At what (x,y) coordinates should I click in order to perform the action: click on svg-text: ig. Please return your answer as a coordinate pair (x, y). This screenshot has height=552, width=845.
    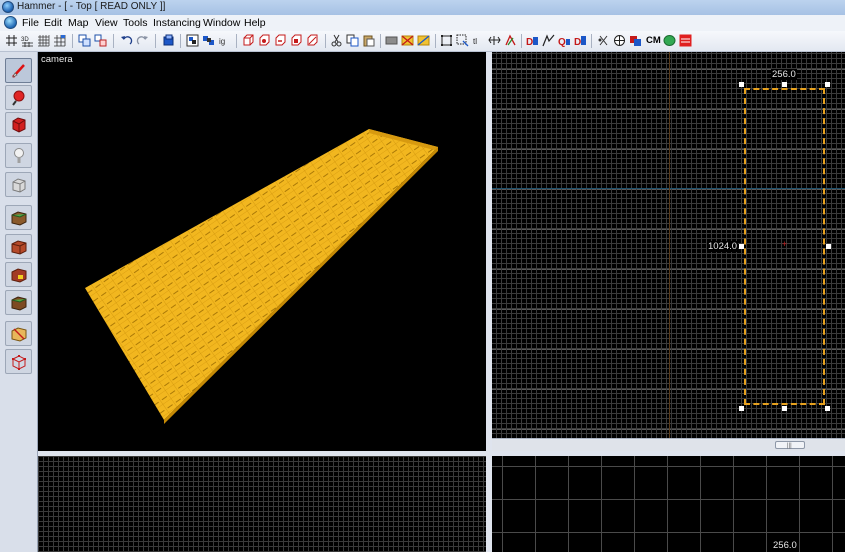
    Looking at the image, I should click on (222, 41).